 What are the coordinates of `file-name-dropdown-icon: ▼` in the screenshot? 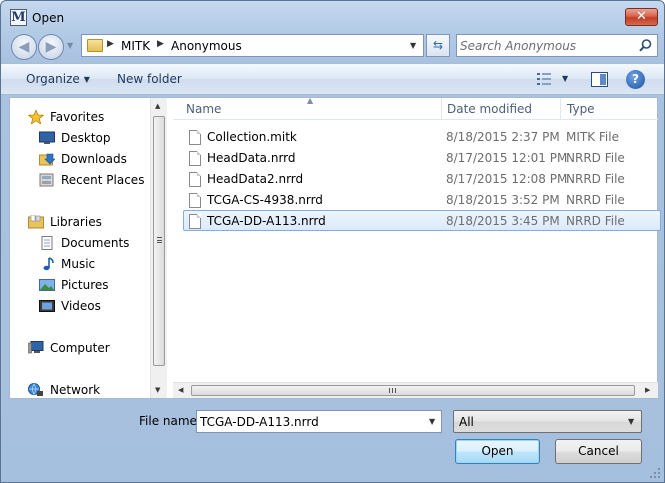 It's located at (432, 421).